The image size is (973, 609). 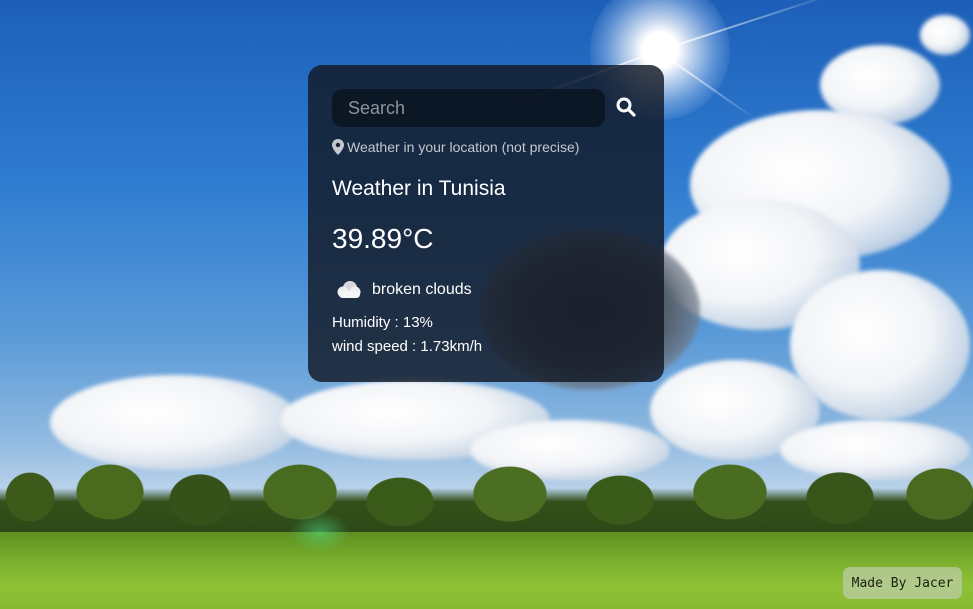 I want to click on magnifier-icon, so click(x=626, y=108).